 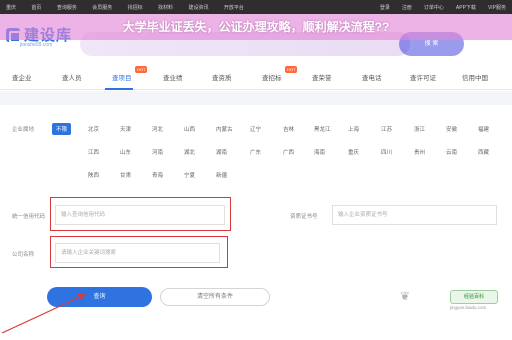 What do you see at coordinates (483, 152) in the screenshot?
I see `region-option: 西藏` at bounding box center [483, 152].